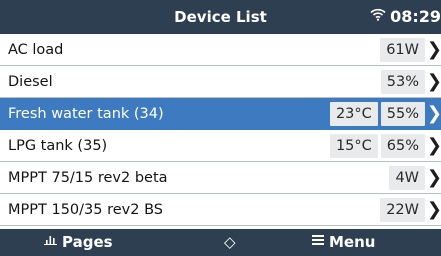  I want to click on device-row: MPPT 75/15 rev2 beta 4W ❯, so click(220, 178).